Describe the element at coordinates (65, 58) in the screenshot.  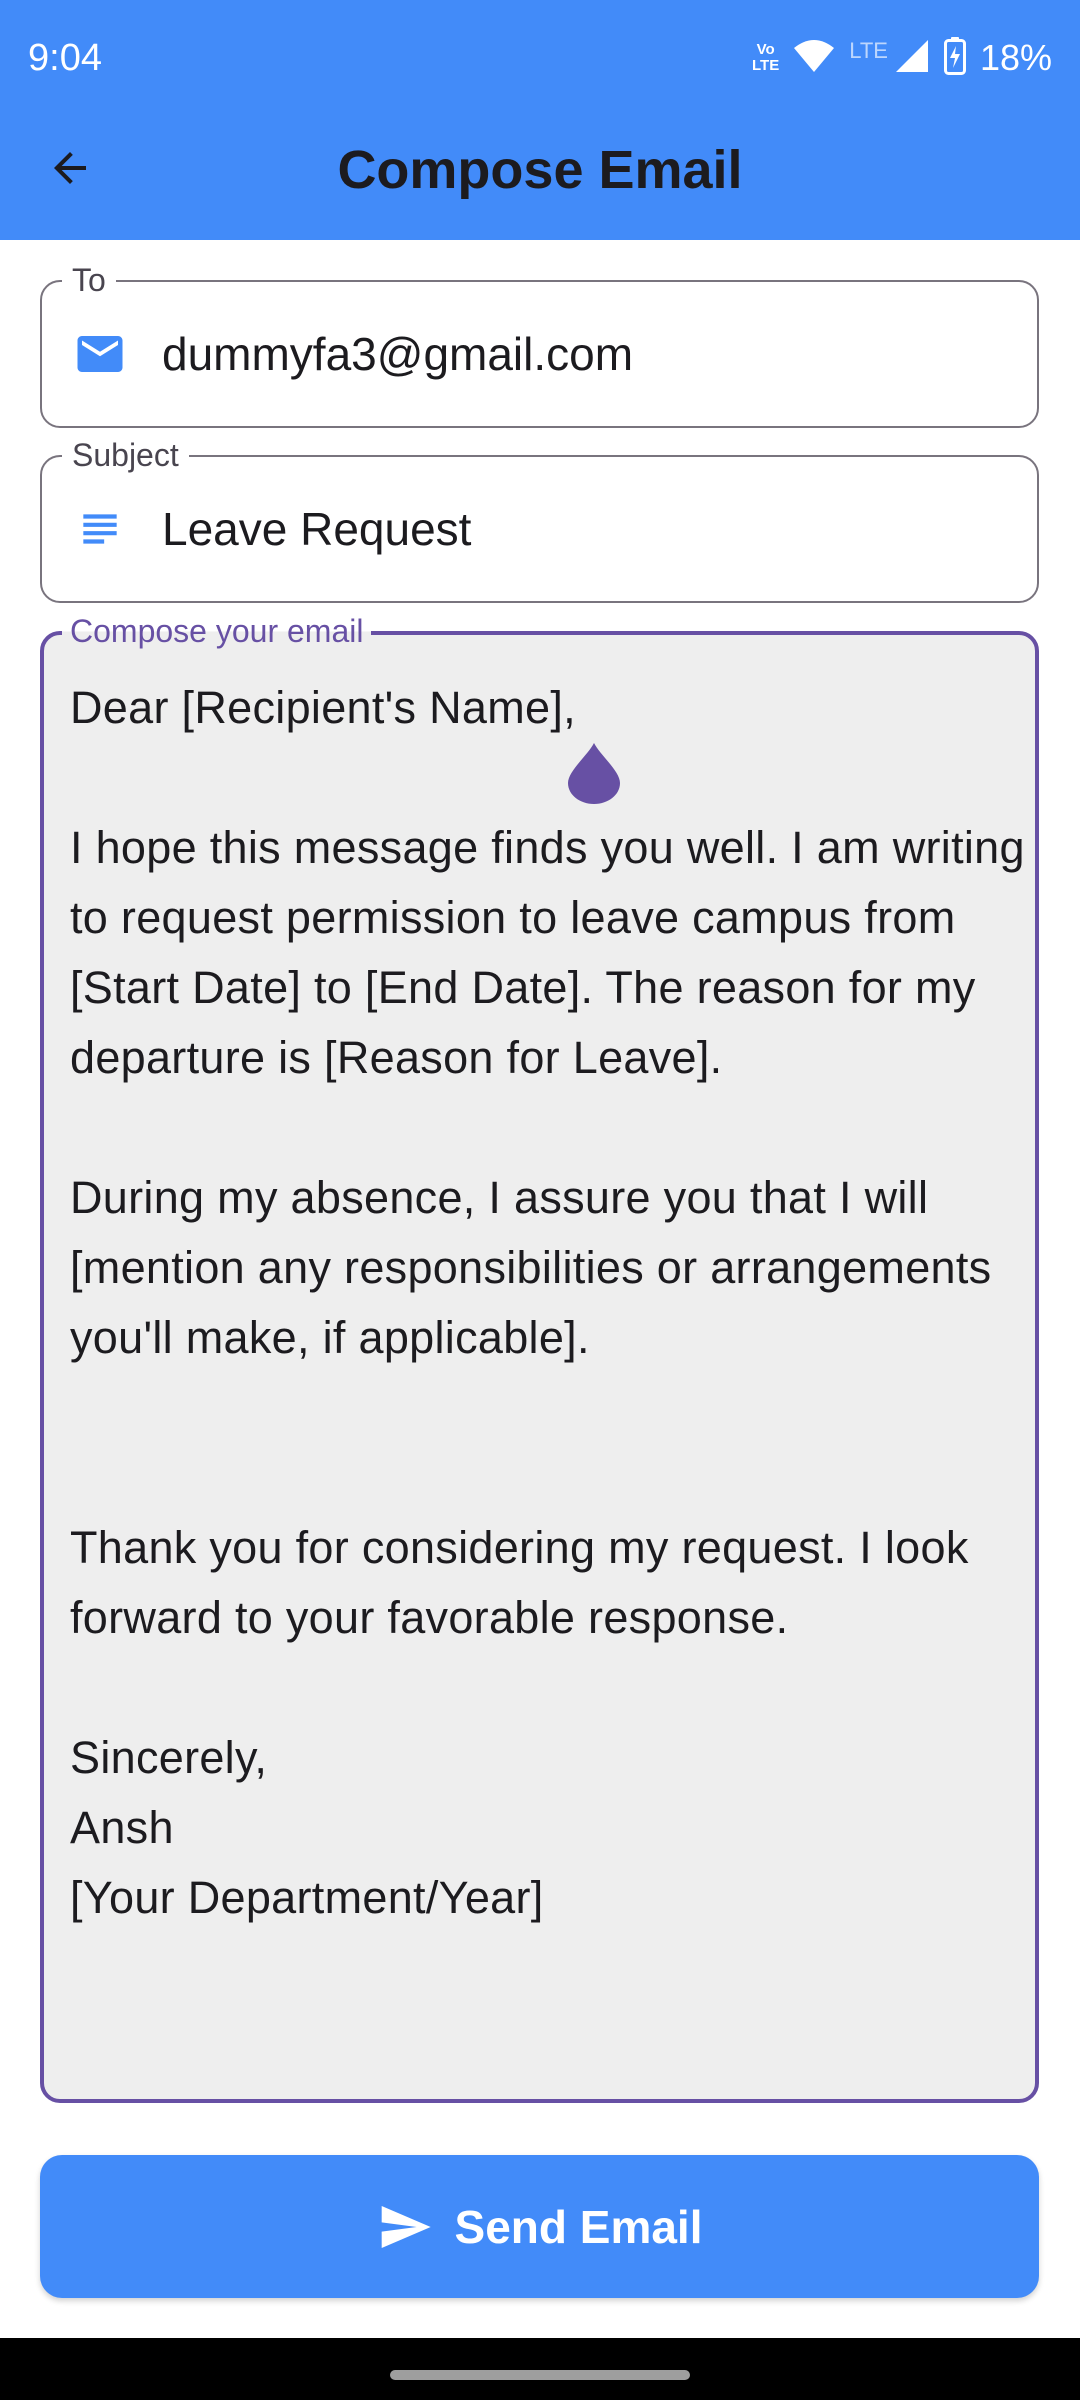
I see `status-time: 9:04` at that location.